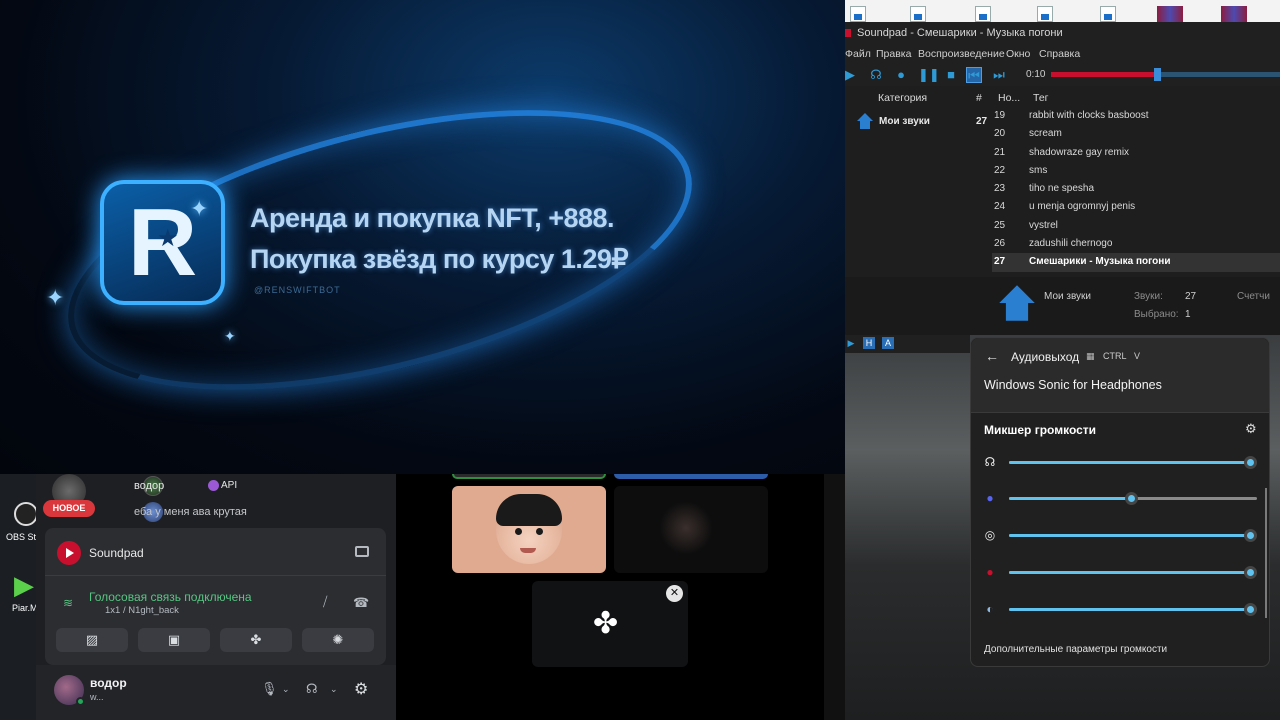 The image size is (1280, 720). I want to click on screen-share-button: ▣, so click(174, 640).